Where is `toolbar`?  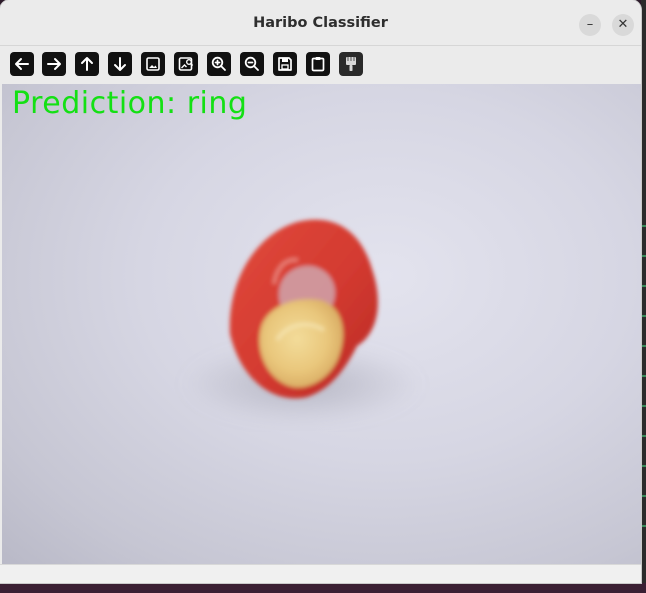 toolbar is located at coordinates (320, 64).